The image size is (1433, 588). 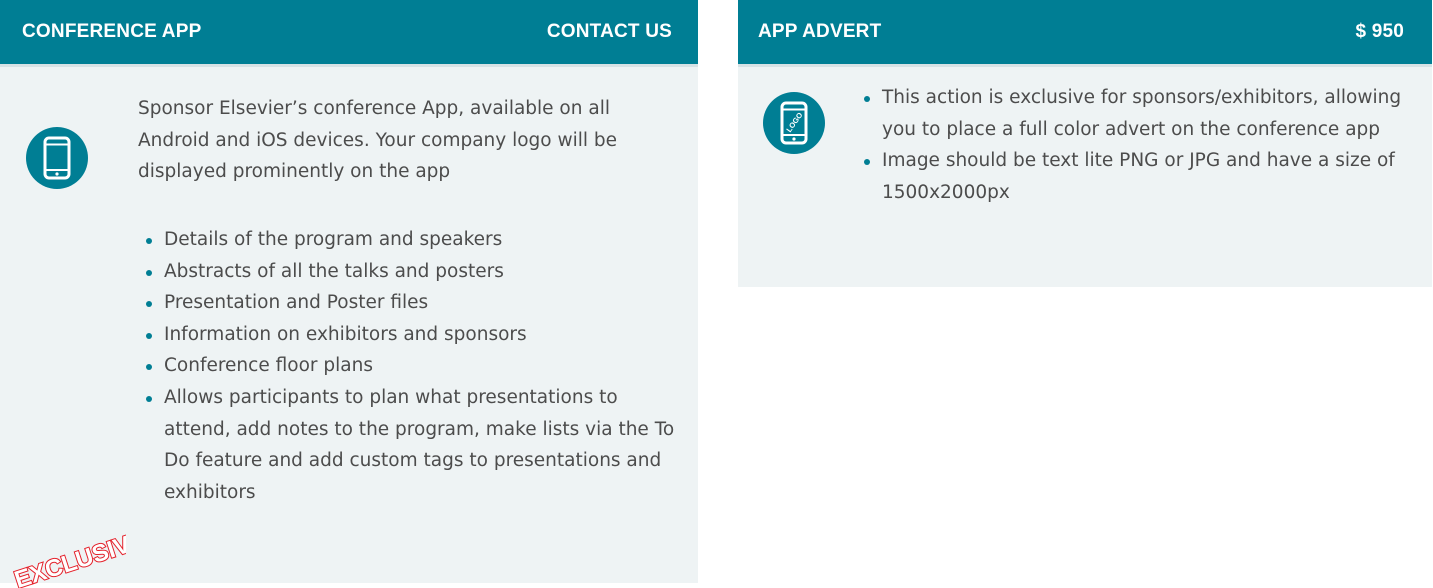 I want to click on conference-app-header: CONFERENCE APP CONTACT US, so click(x=349, y=32).